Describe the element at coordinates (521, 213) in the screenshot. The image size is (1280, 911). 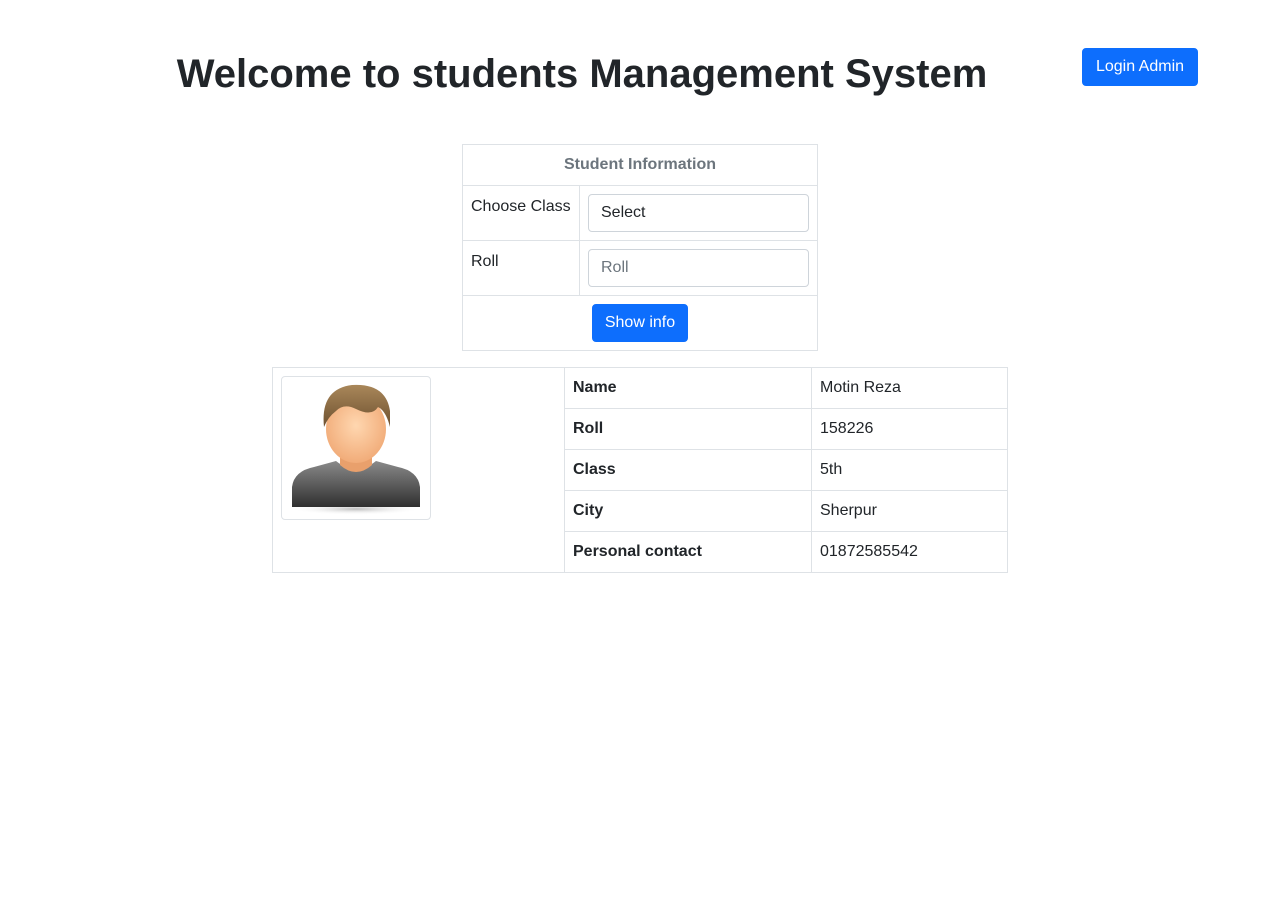
I see `choose-class-label: Choose Class` at that location.